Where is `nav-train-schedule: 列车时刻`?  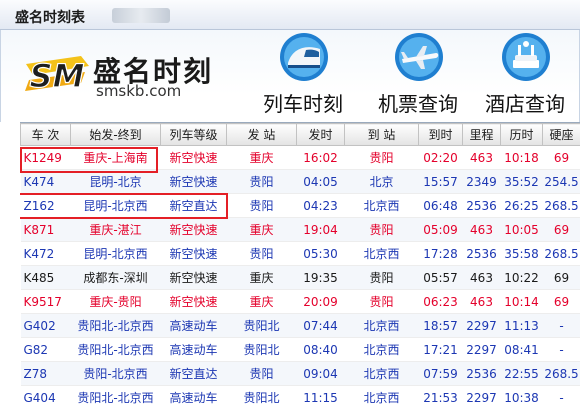
nav-train-schedule: 列车时刻 is located at coordinates (303, 76).